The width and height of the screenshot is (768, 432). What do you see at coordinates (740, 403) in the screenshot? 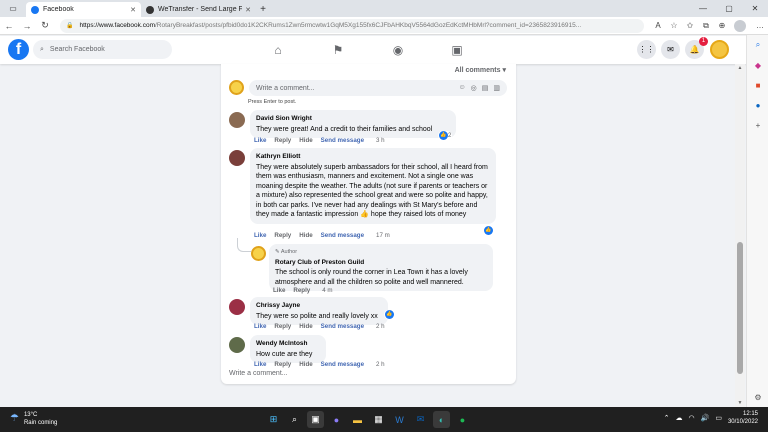
I see `scroll-down-icon: ▼` at bounding box center [740, 403].